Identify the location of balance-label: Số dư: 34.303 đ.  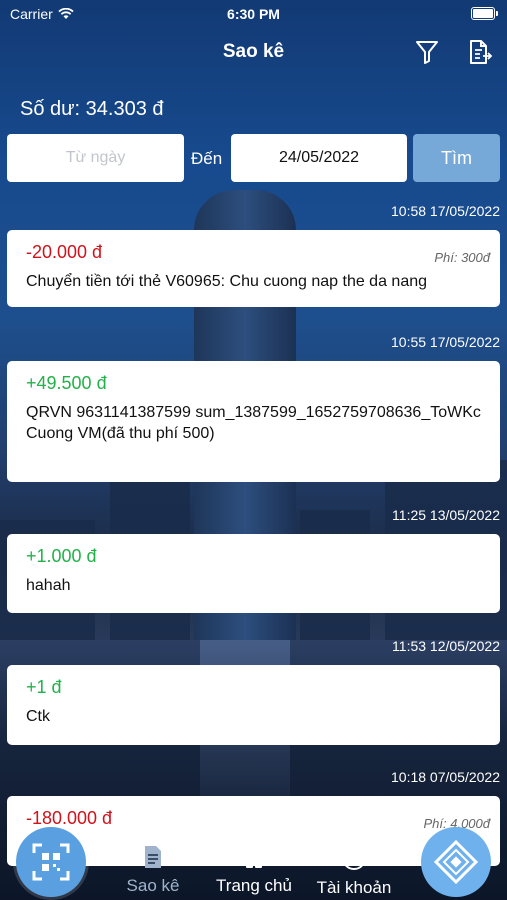
(92, 109).